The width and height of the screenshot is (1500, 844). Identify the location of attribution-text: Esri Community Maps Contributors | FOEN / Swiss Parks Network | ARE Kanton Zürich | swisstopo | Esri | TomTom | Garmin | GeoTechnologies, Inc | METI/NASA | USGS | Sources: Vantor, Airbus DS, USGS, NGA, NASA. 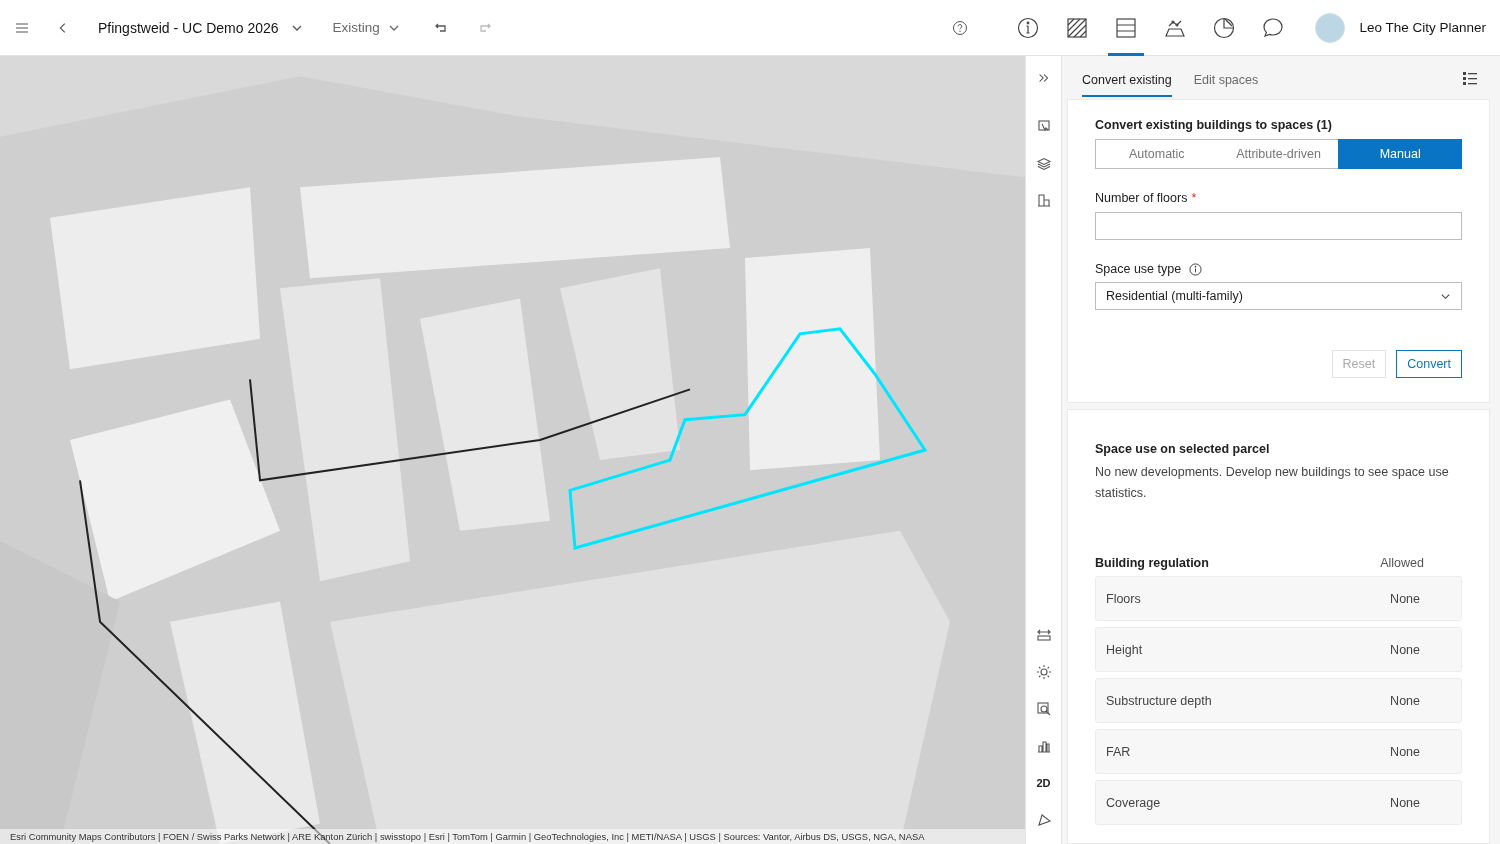
(512, 836).